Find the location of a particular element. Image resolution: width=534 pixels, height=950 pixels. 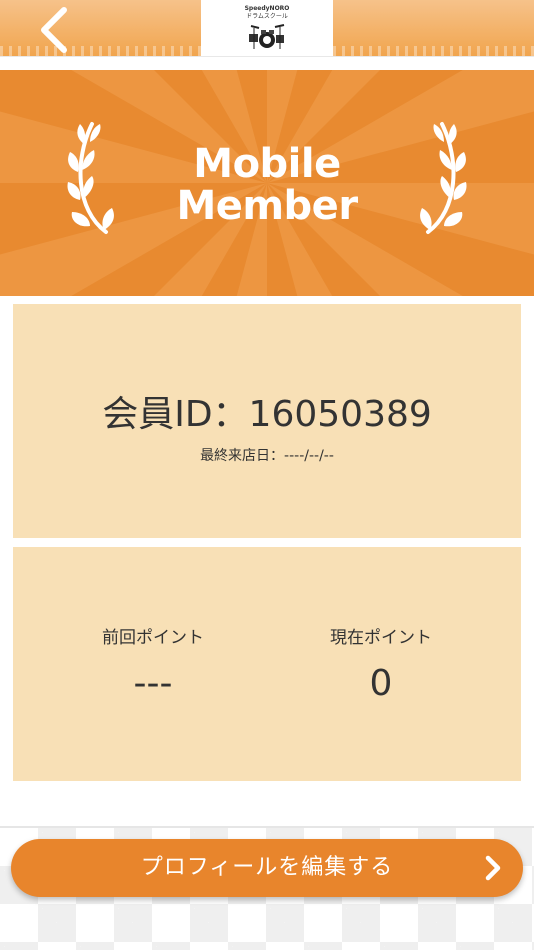

previous-points-value: --- is located at coordinates (153, 683).